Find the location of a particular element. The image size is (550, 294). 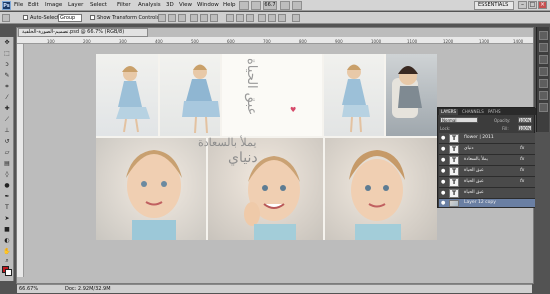

menu-view: View is located at coordinates (185, 5).